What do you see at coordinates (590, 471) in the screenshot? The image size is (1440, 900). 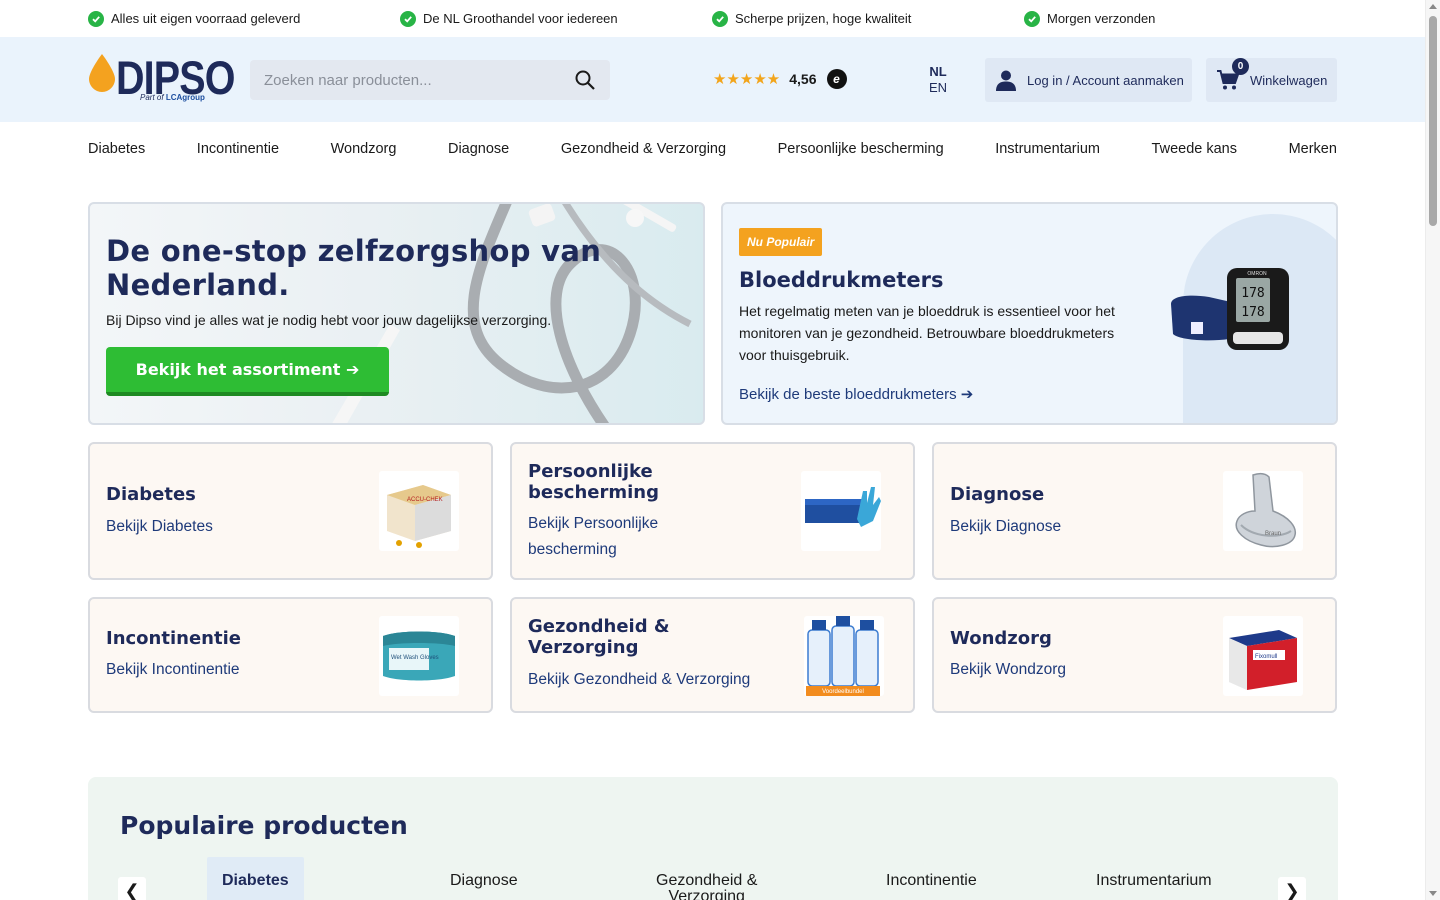 I see `category-title-line: Persoonlijke` at bounding box center [590, 471].